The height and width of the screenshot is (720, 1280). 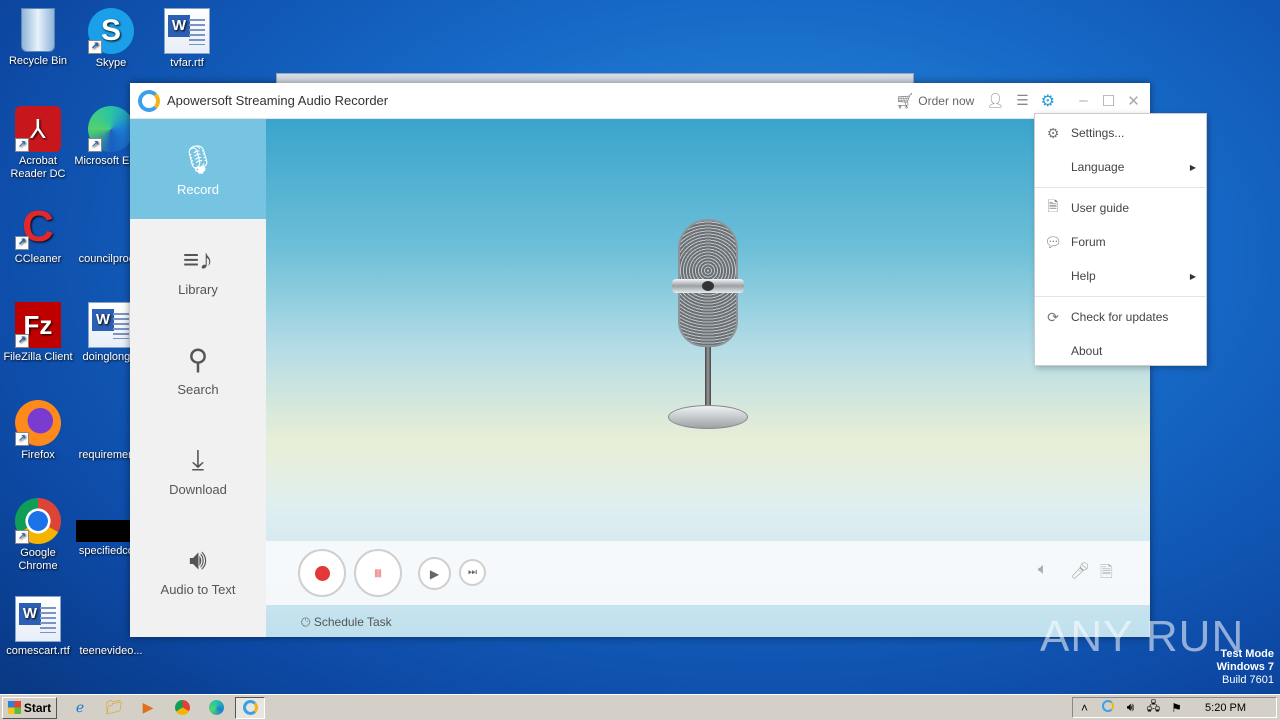 What do you see at coordinates (934, 100) in the screenshot?
I see `order-now-button: 🛒︎ Order now` at bounding box center [934, 100].